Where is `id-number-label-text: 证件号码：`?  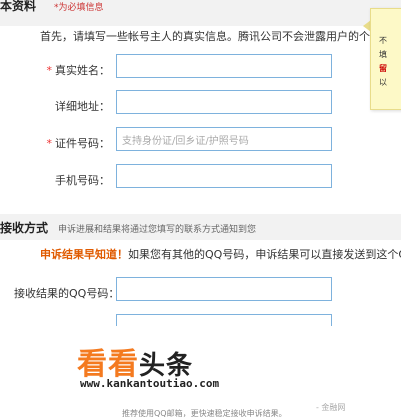
id-number-label-text: 证件号码： is located at coordinates (82, 143).